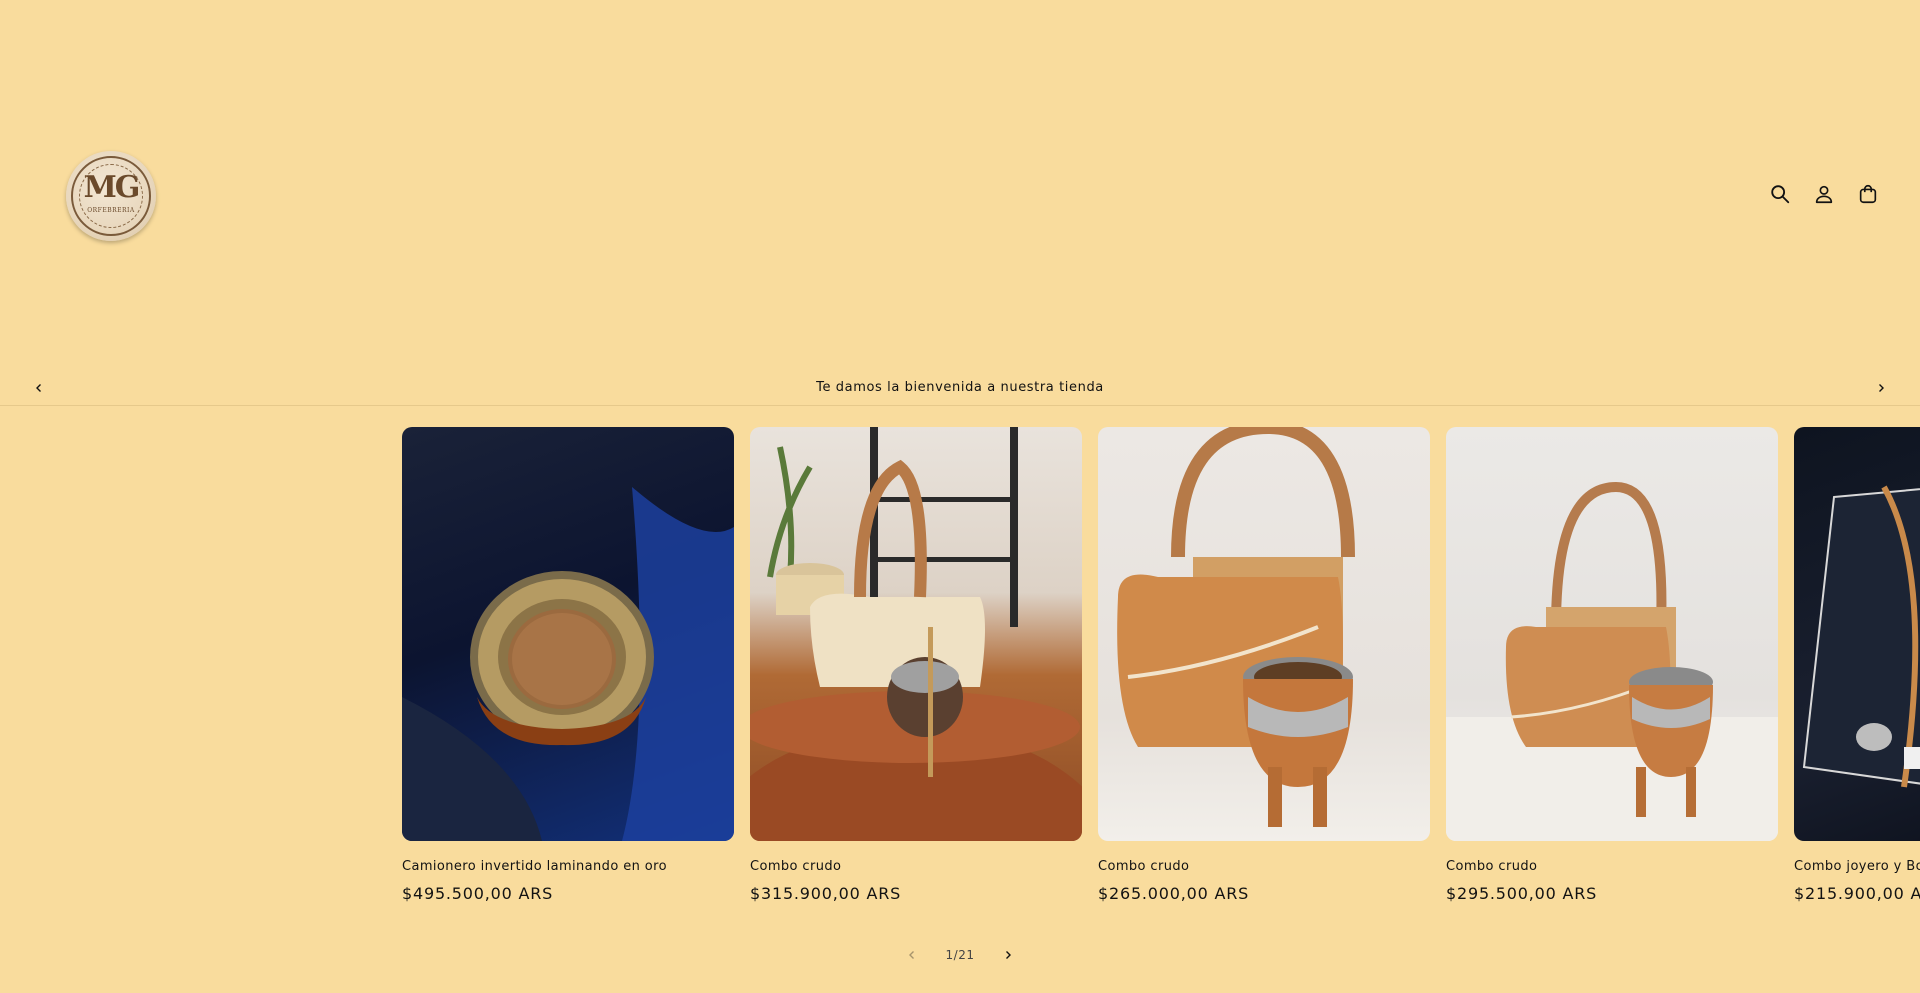  I want to click on product-price: $295.500,00 ARS, so click(1522, 893).